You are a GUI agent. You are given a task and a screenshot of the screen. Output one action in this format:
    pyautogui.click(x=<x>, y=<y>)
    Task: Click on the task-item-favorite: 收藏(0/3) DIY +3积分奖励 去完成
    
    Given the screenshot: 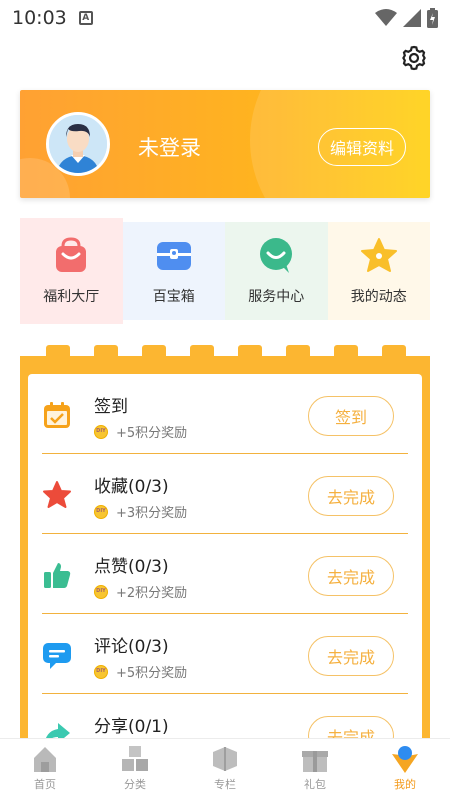 What is the action you would take?
    pyautogui.click(x=225, y=494)
    